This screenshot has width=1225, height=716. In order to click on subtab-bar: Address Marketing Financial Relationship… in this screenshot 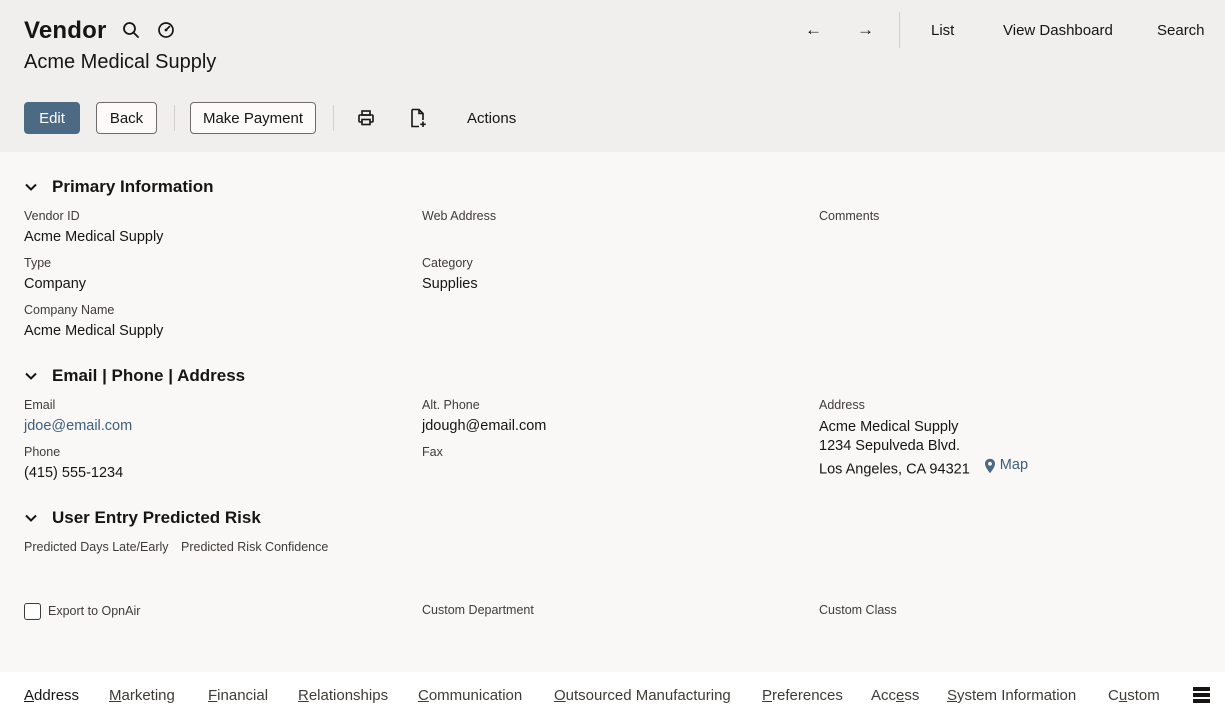, I will do `click(612, 694)`.